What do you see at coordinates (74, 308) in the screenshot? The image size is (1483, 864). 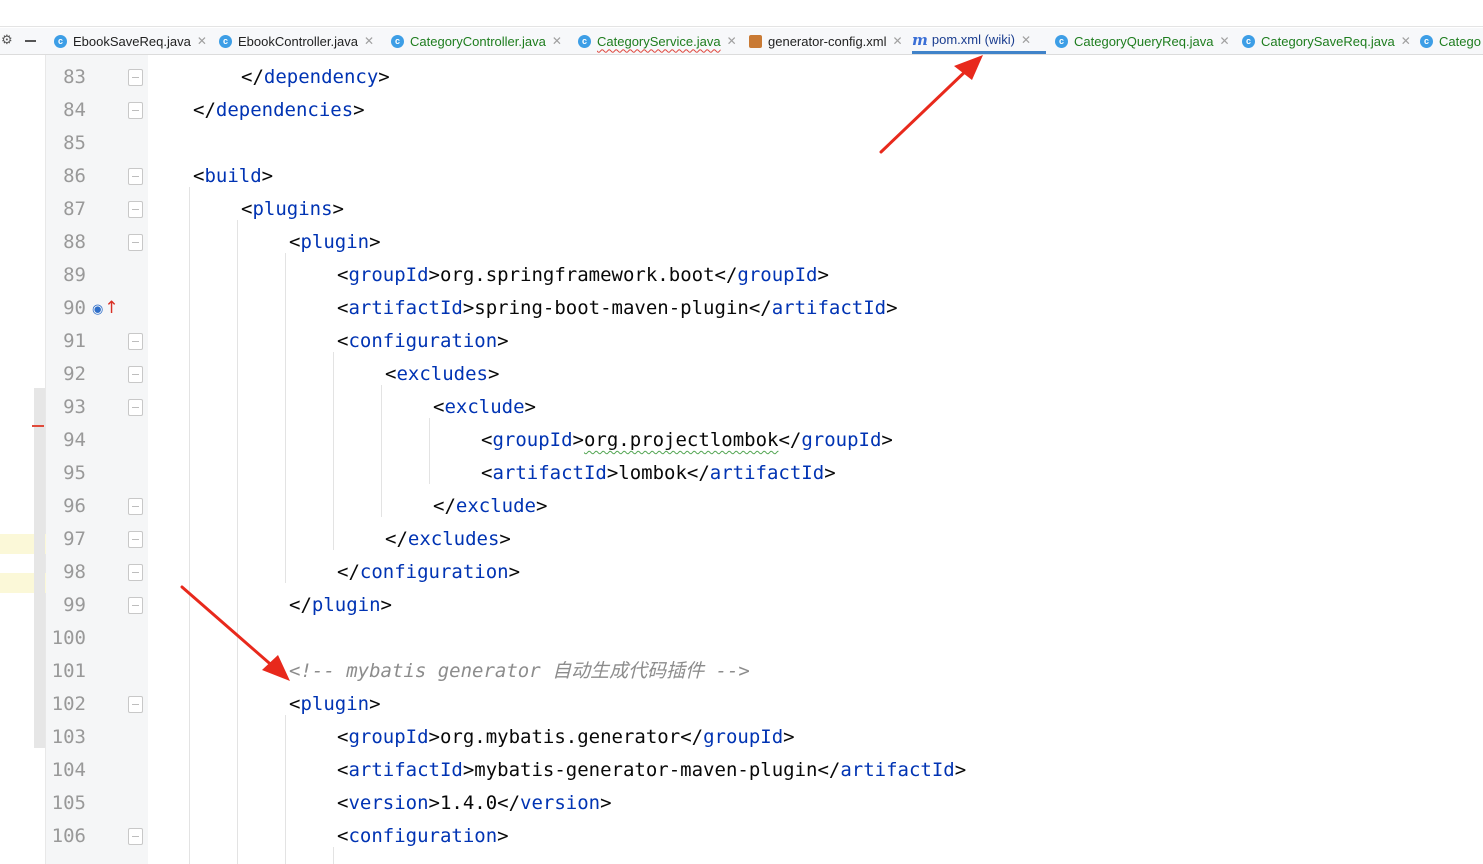 I see `line-number: 90` at bounding box center [74, 308].